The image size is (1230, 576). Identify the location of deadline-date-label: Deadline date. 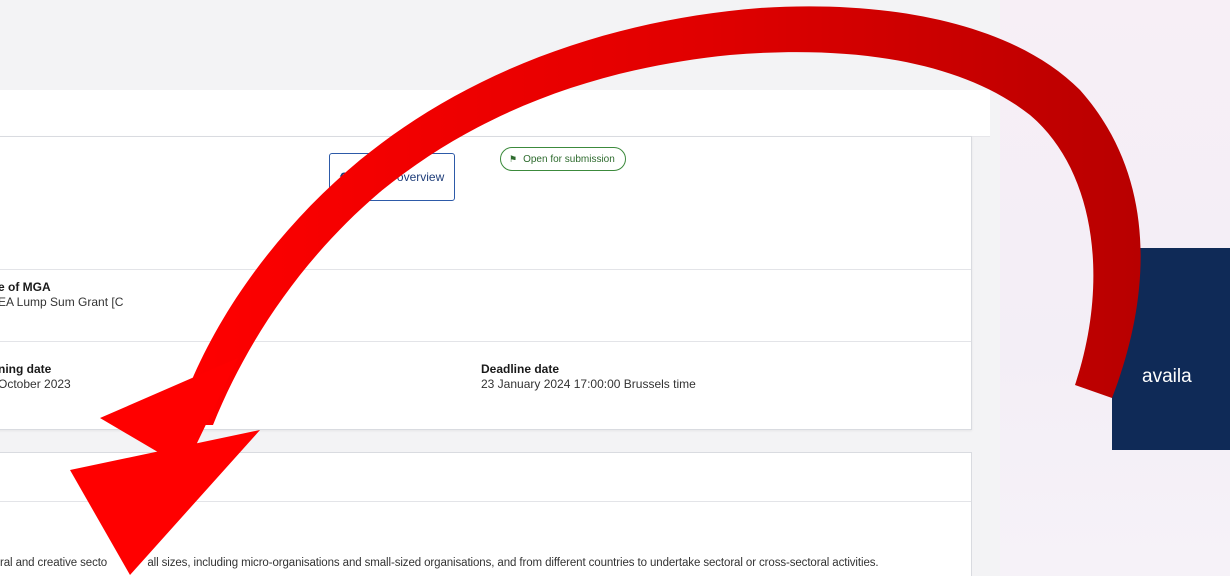
(520, 369).